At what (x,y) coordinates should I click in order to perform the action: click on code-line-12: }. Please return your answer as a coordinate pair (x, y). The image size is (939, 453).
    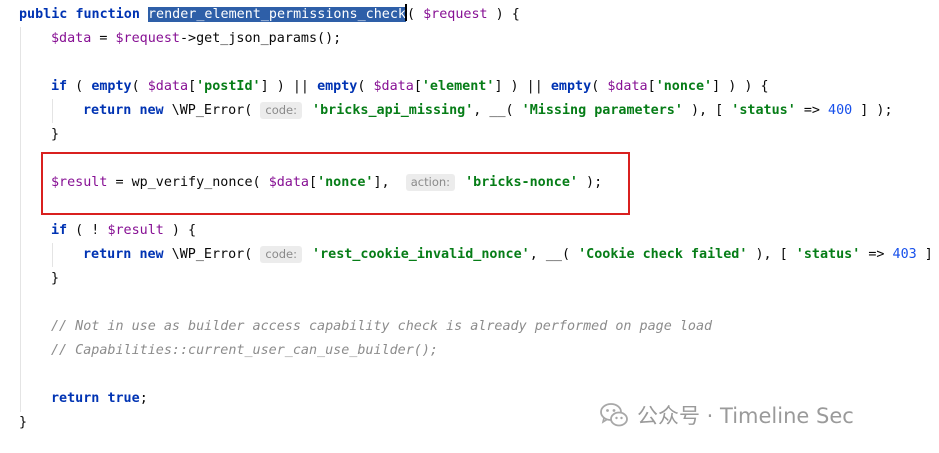
    Looking at the image, I should click on (55, 279).